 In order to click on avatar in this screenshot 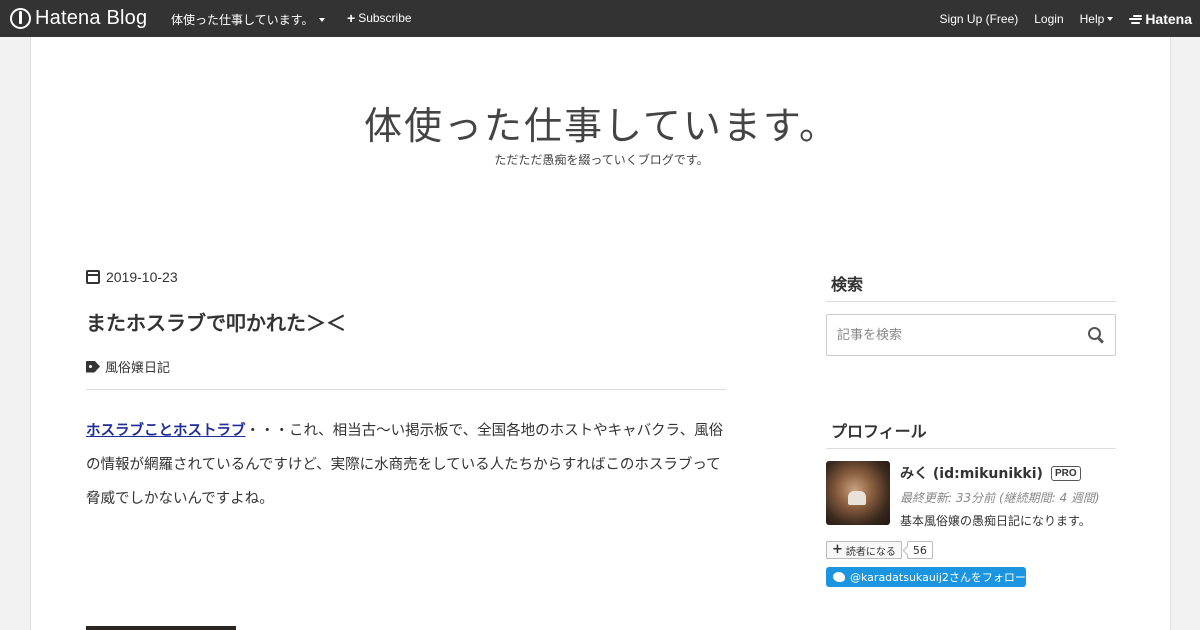, I will do `click(858, 493)`.